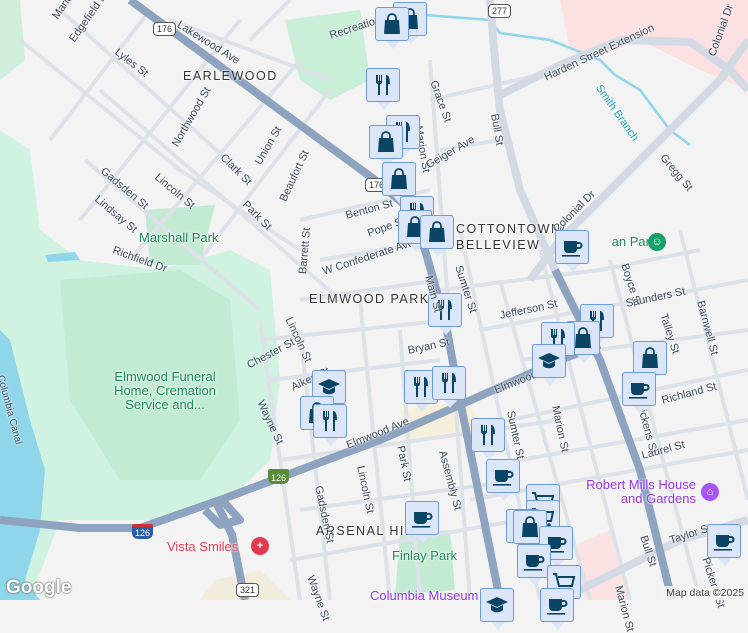  What do you see at coordinates (705, 593) in the screenshot?
I see `map-attribution: Map data ©2025` at bounding box center [705, 593].